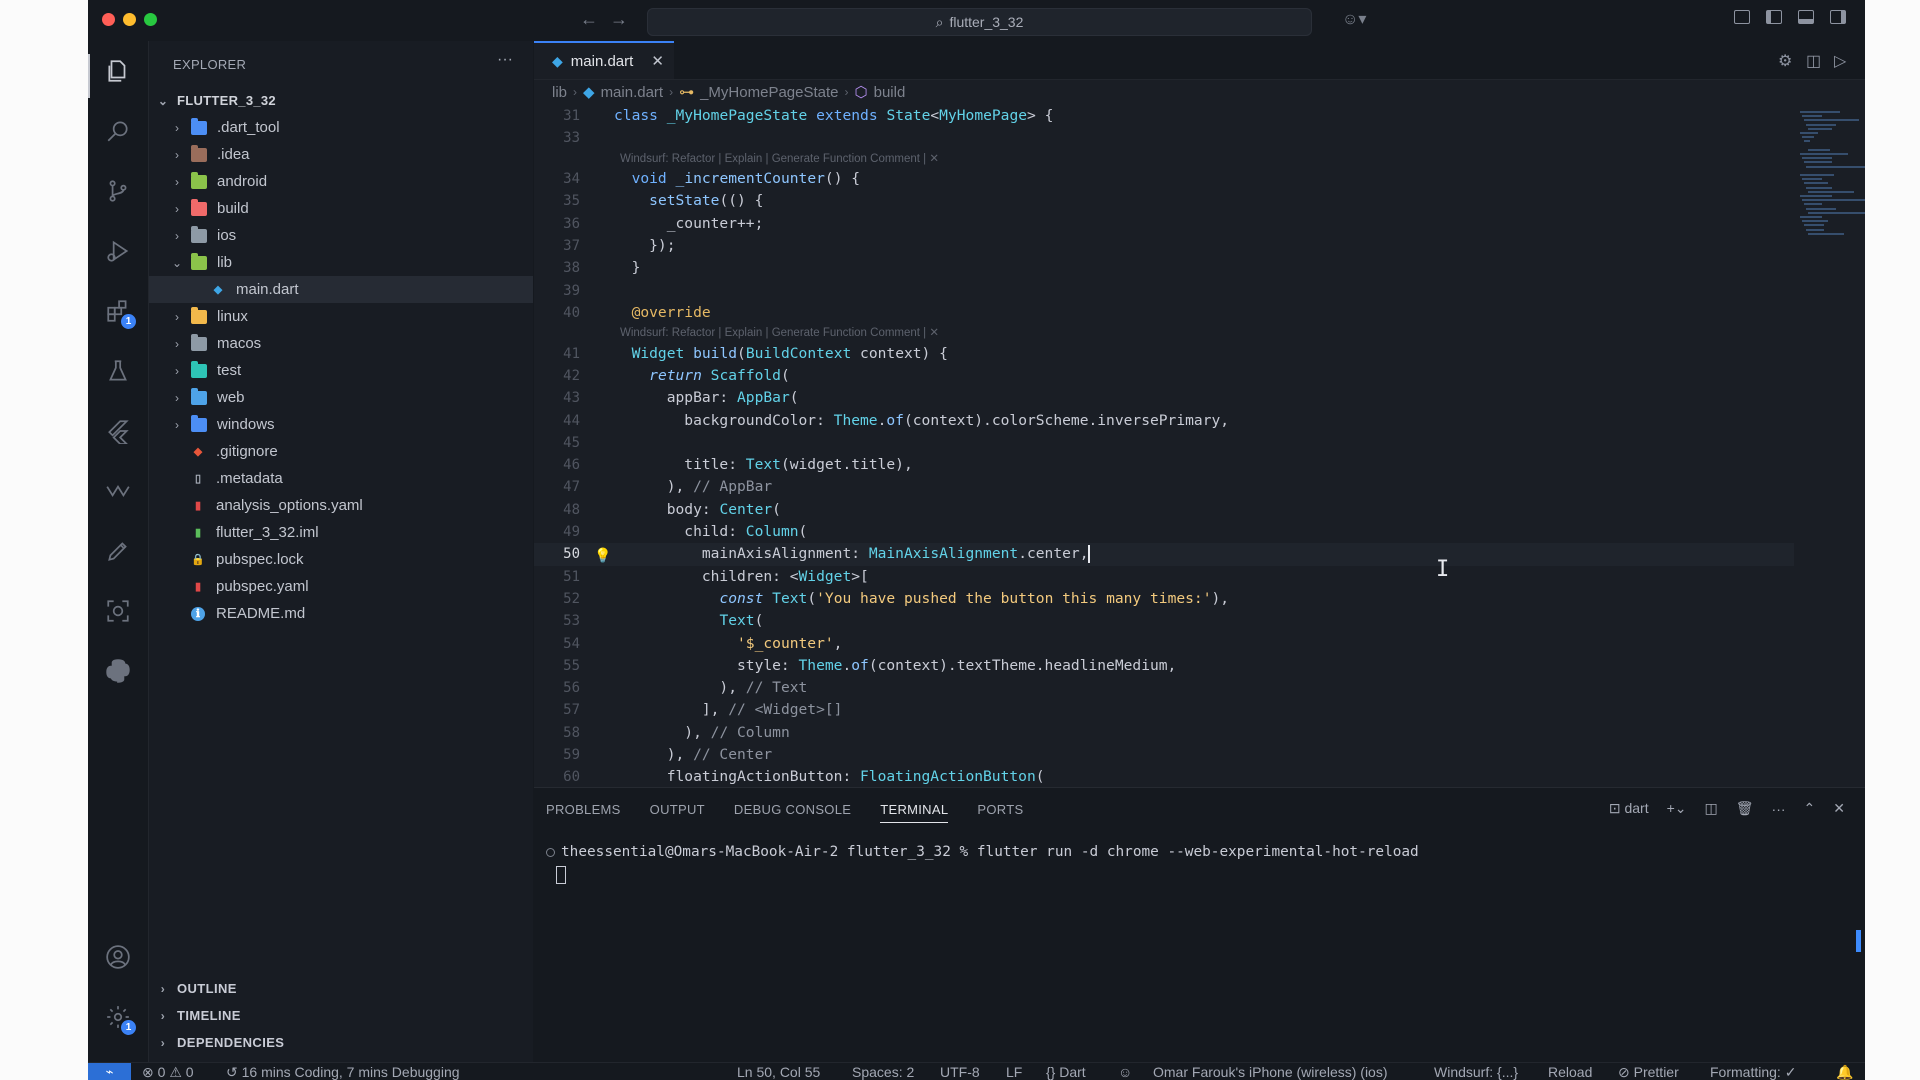 Image resolution: width=1920 pixels, height=1080 pixels. What do you see at coordinates (1164, 465) in the screenshot?
I see `code-line: 46 title: Text(widget.title),` at bounding box center [1164, 465].